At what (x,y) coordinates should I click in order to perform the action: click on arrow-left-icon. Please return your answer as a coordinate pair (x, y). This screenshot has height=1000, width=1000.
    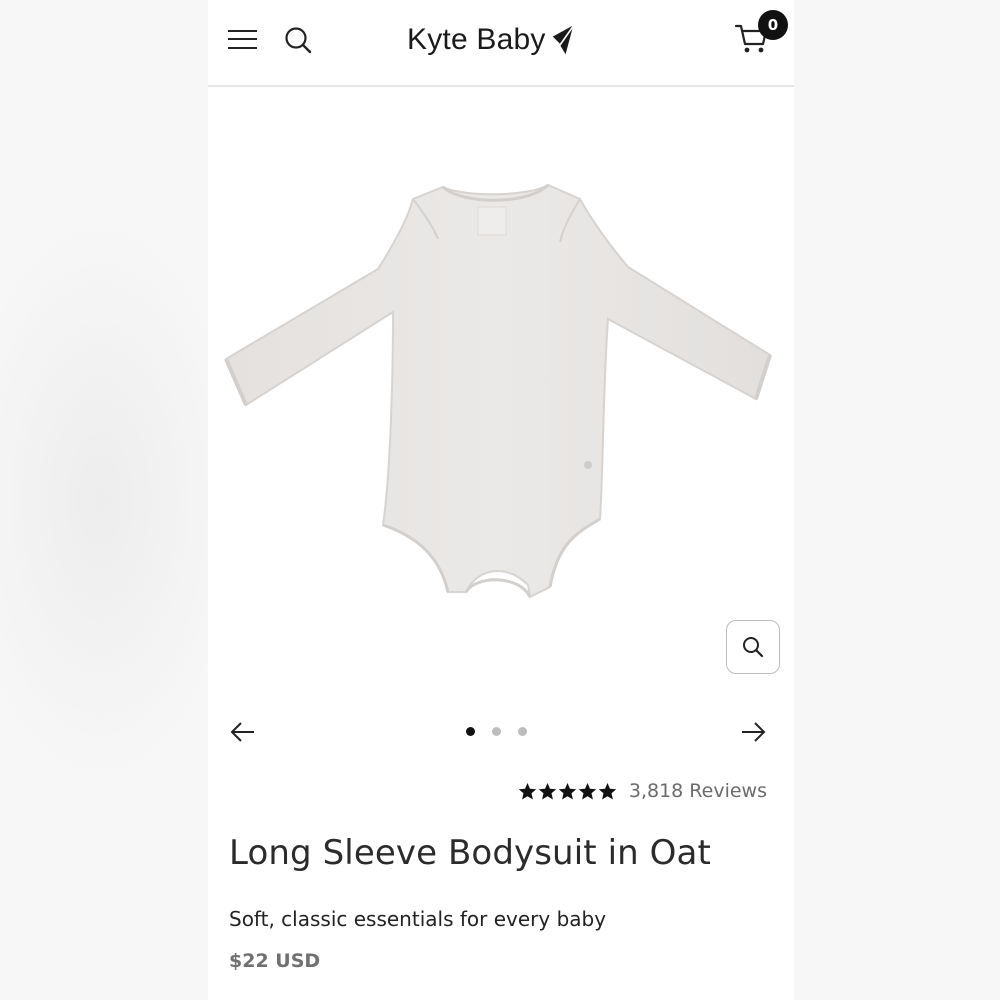
    Looking at the image, I should click on (243, 732).